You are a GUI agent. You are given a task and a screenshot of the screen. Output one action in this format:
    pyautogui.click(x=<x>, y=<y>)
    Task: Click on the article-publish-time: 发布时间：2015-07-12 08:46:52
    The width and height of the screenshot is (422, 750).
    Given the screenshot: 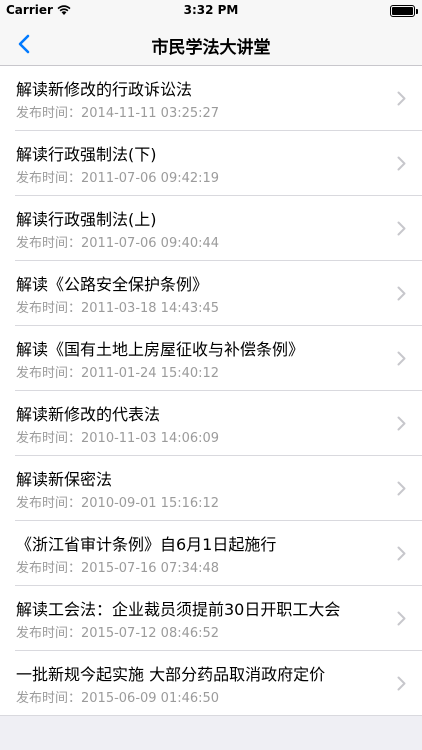 What is the action you would take?
    pyautogui.click(x=118, y=633)
    